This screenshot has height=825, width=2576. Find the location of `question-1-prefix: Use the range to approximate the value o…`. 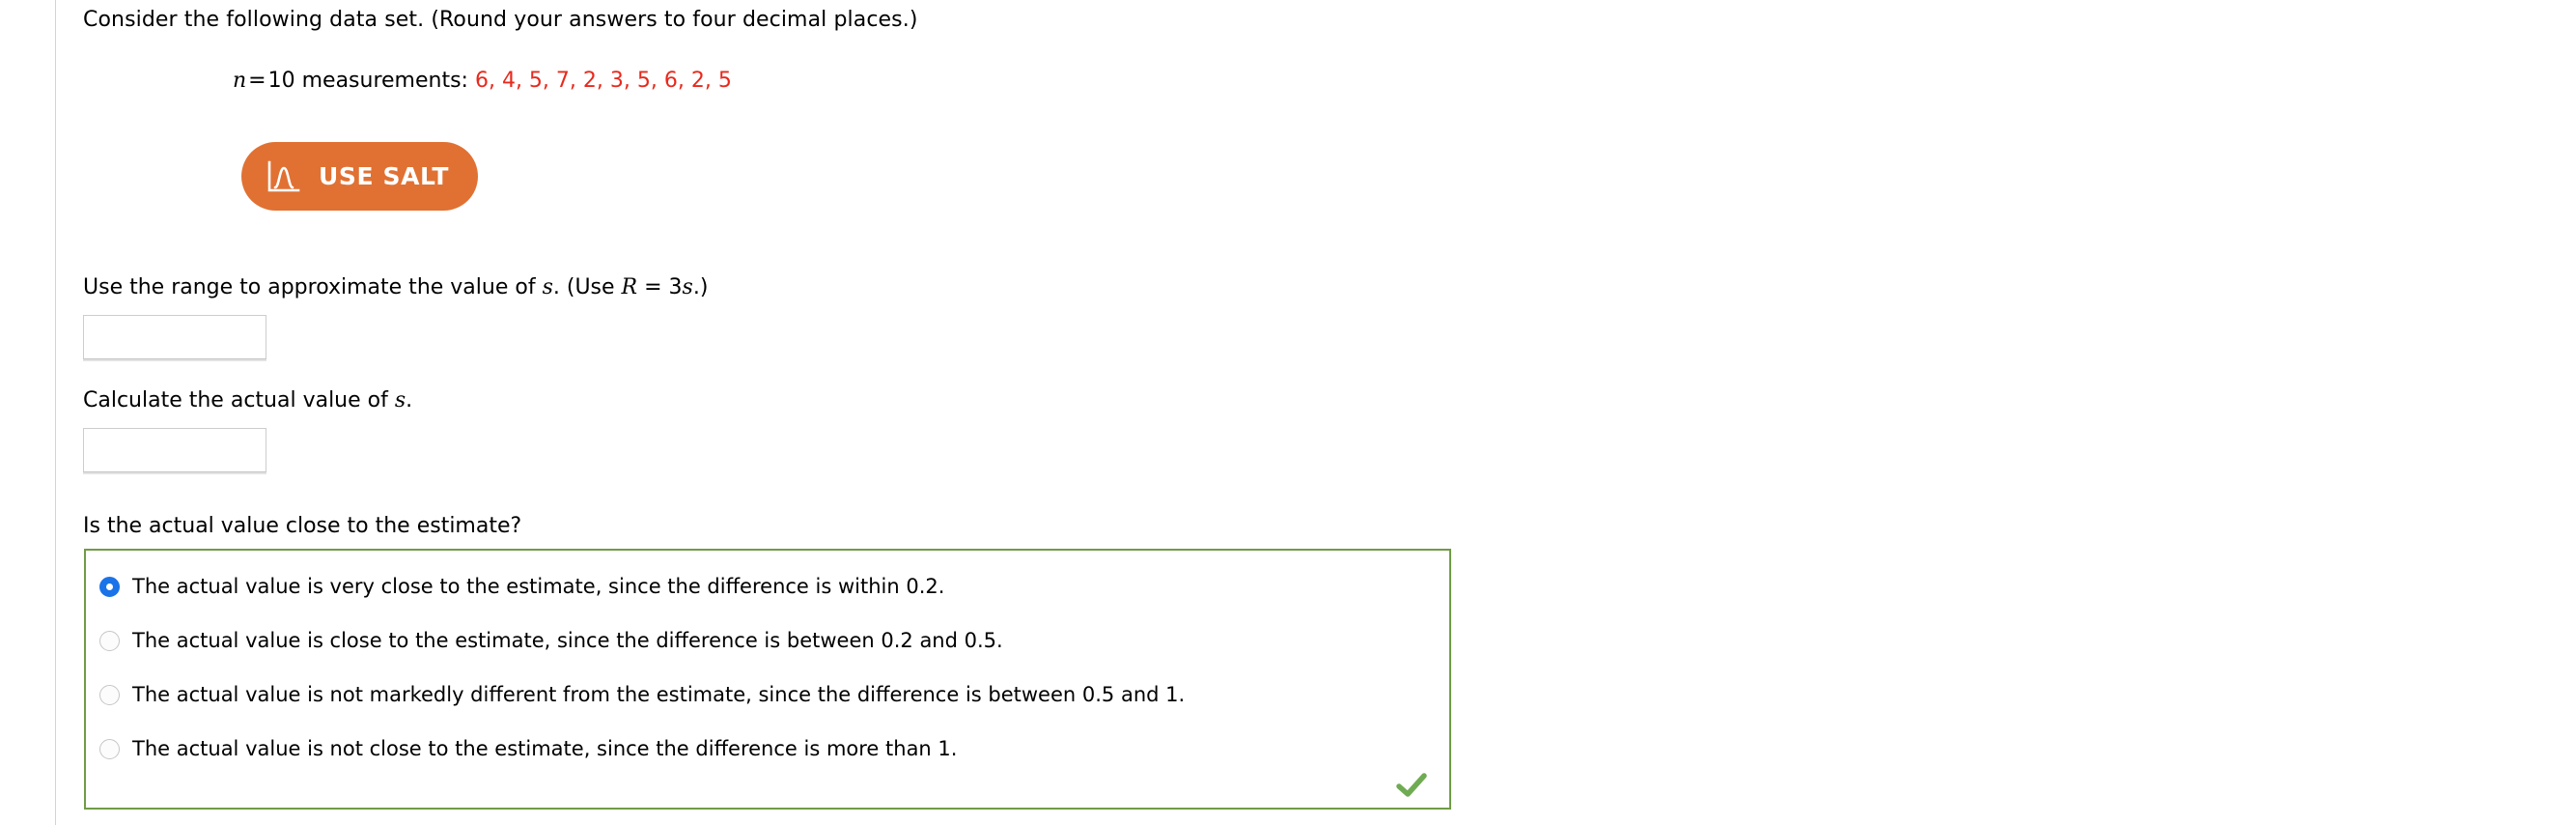

question-1-prefix: Use the range to approximate the value o… is located at coordinates (313, 287).